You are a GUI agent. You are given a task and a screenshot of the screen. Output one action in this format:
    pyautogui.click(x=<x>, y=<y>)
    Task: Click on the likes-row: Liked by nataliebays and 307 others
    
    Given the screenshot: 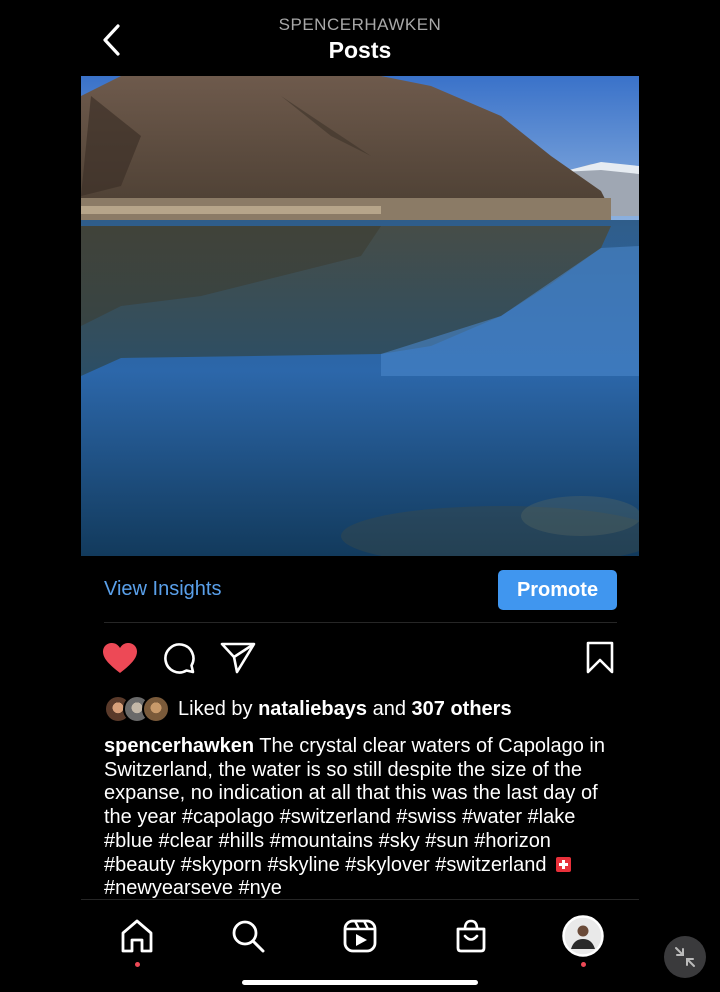 What is the action you would take?
    pyautogui.click(x=308, y=709)
    